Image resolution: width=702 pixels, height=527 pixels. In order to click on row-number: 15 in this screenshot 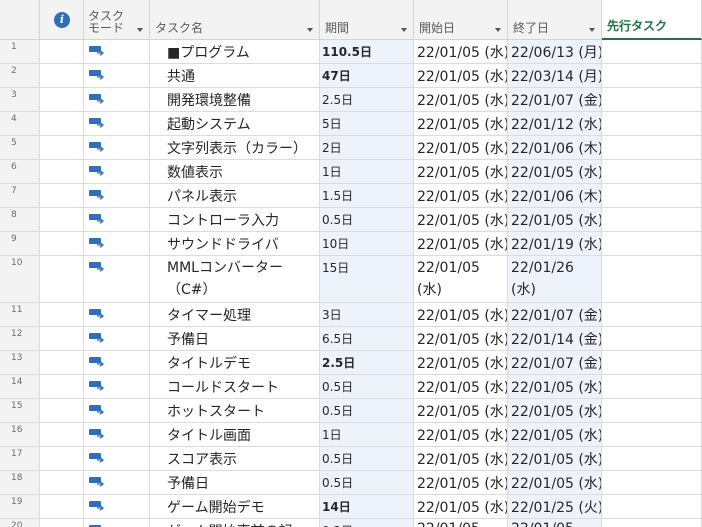, I will do `click(20, 410)`.